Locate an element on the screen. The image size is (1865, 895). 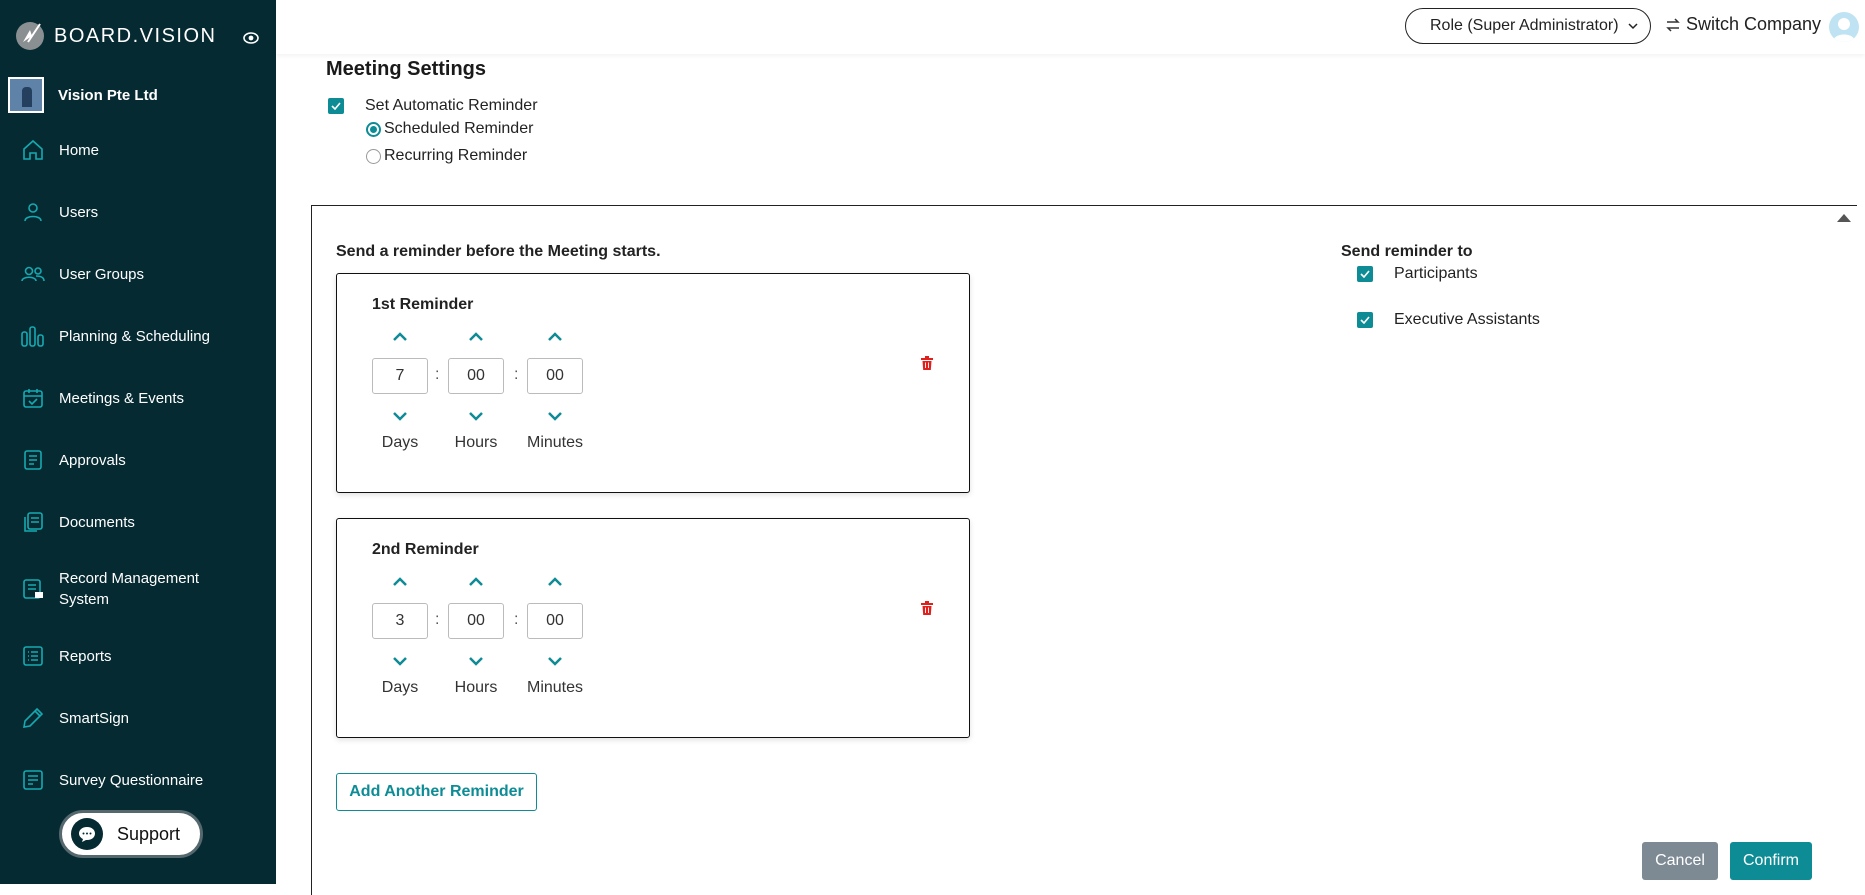
company-logo is located at coordinates (26, 95).